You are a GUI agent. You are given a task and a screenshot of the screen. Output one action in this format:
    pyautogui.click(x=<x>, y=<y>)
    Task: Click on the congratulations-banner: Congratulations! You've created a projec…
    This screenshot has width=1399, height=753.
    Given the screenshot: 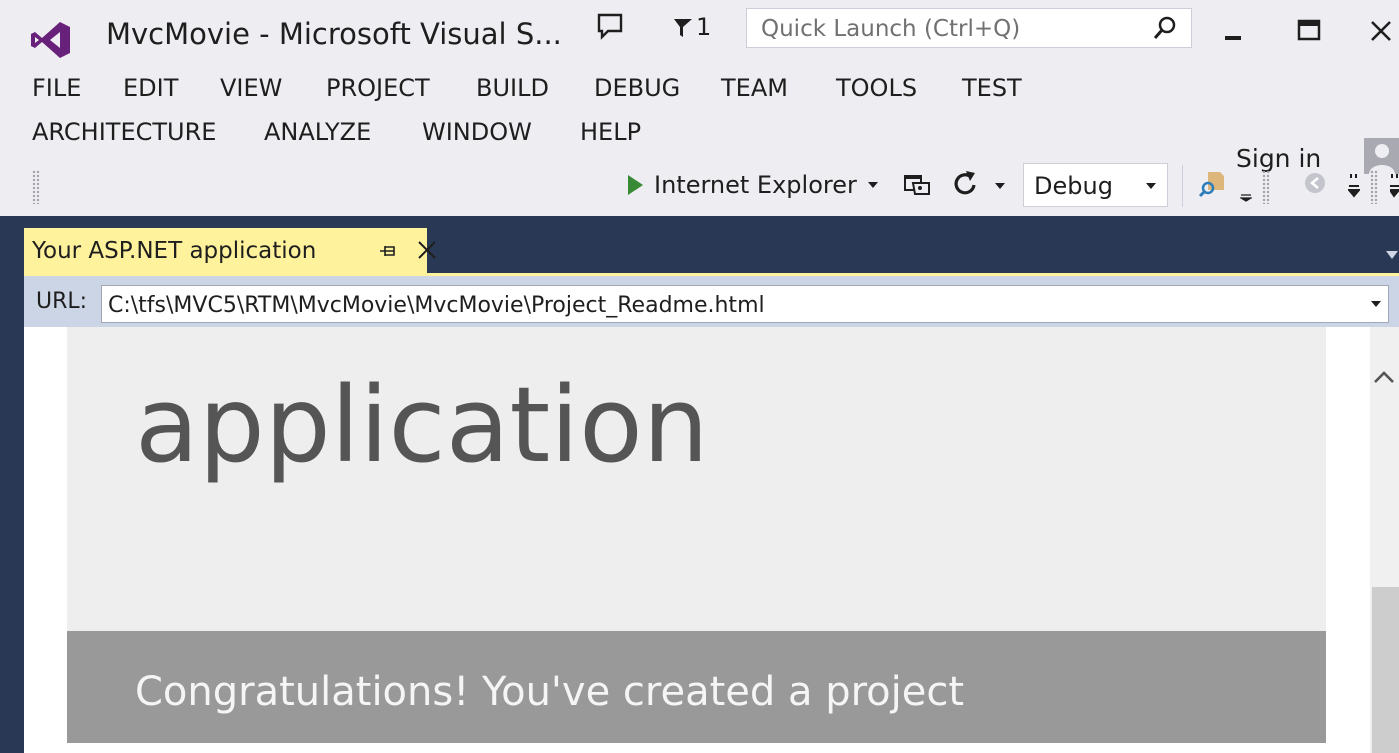 What is the action you would take?
    pyautogui.click(x=696, y=687)
    